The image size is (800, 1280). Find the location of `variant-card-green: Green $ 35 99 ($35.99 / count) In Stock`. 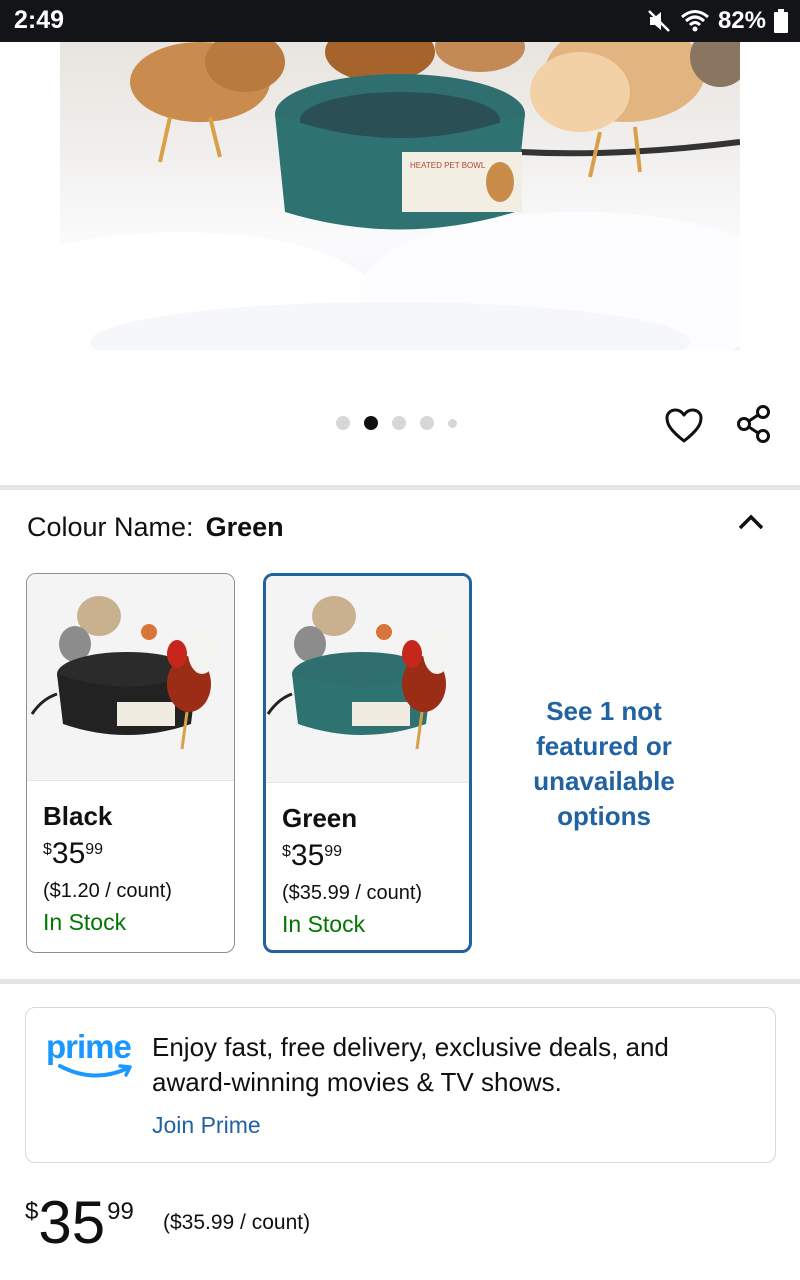

variant-card-green: Green $ 35 99 ($35.99 / count) In Stock is located at coordinates (367, 763).